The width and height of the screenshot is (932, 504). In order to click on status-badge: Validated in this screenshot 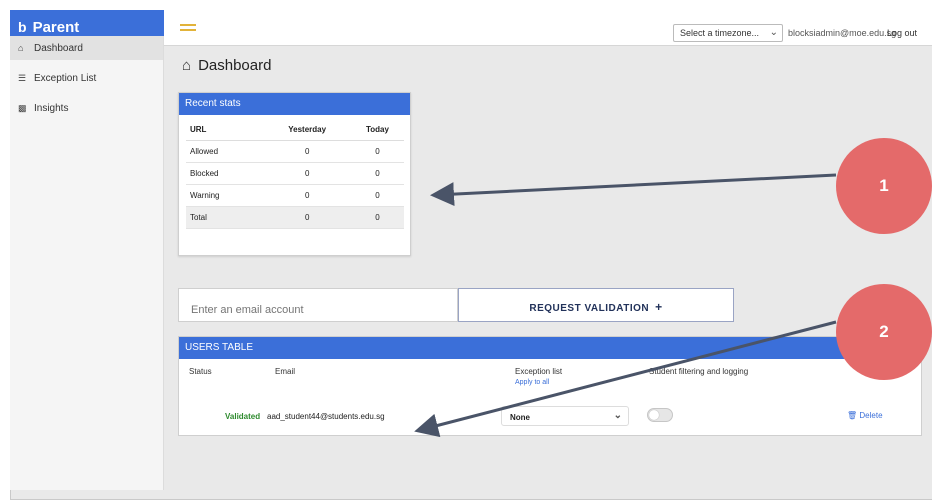, I will do `click(243, 416)`.